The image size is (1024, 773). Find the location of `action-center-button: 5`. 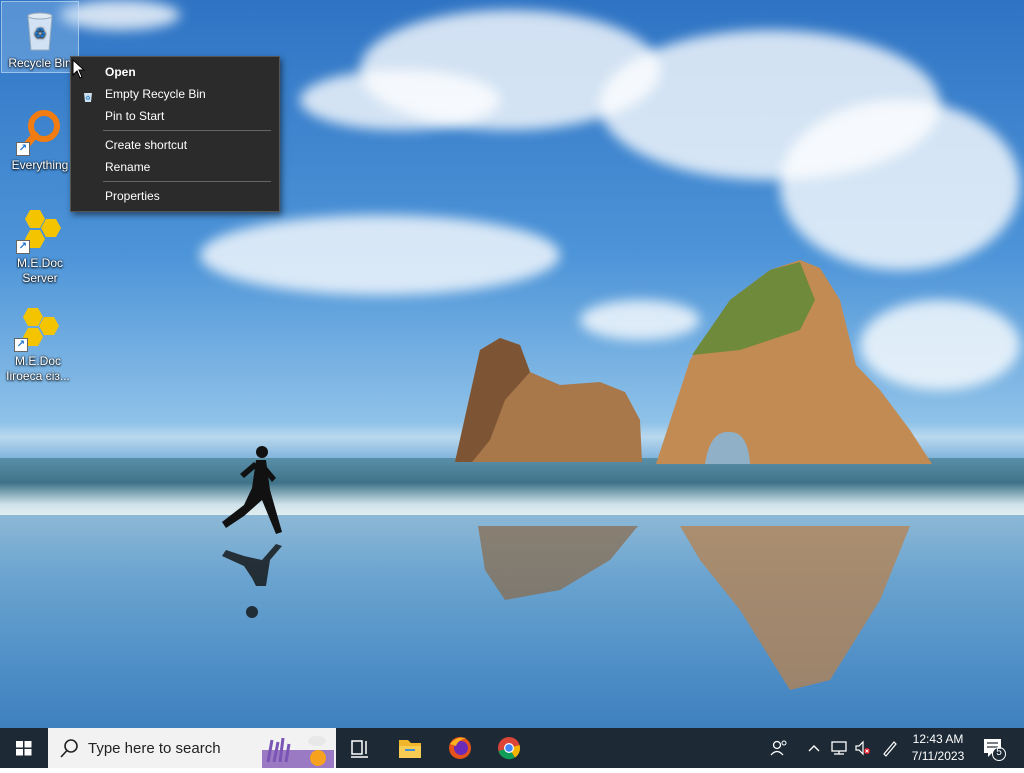

action-center-button: 5 is located at coordinates (1001, 748).